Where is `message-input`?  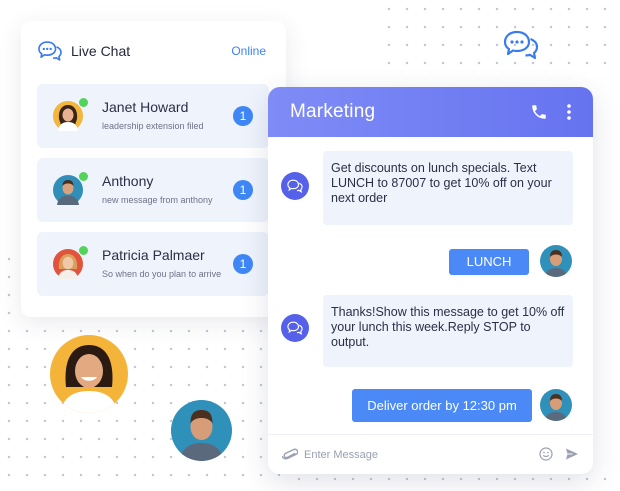 message-input is located at coordinates (414, 455).